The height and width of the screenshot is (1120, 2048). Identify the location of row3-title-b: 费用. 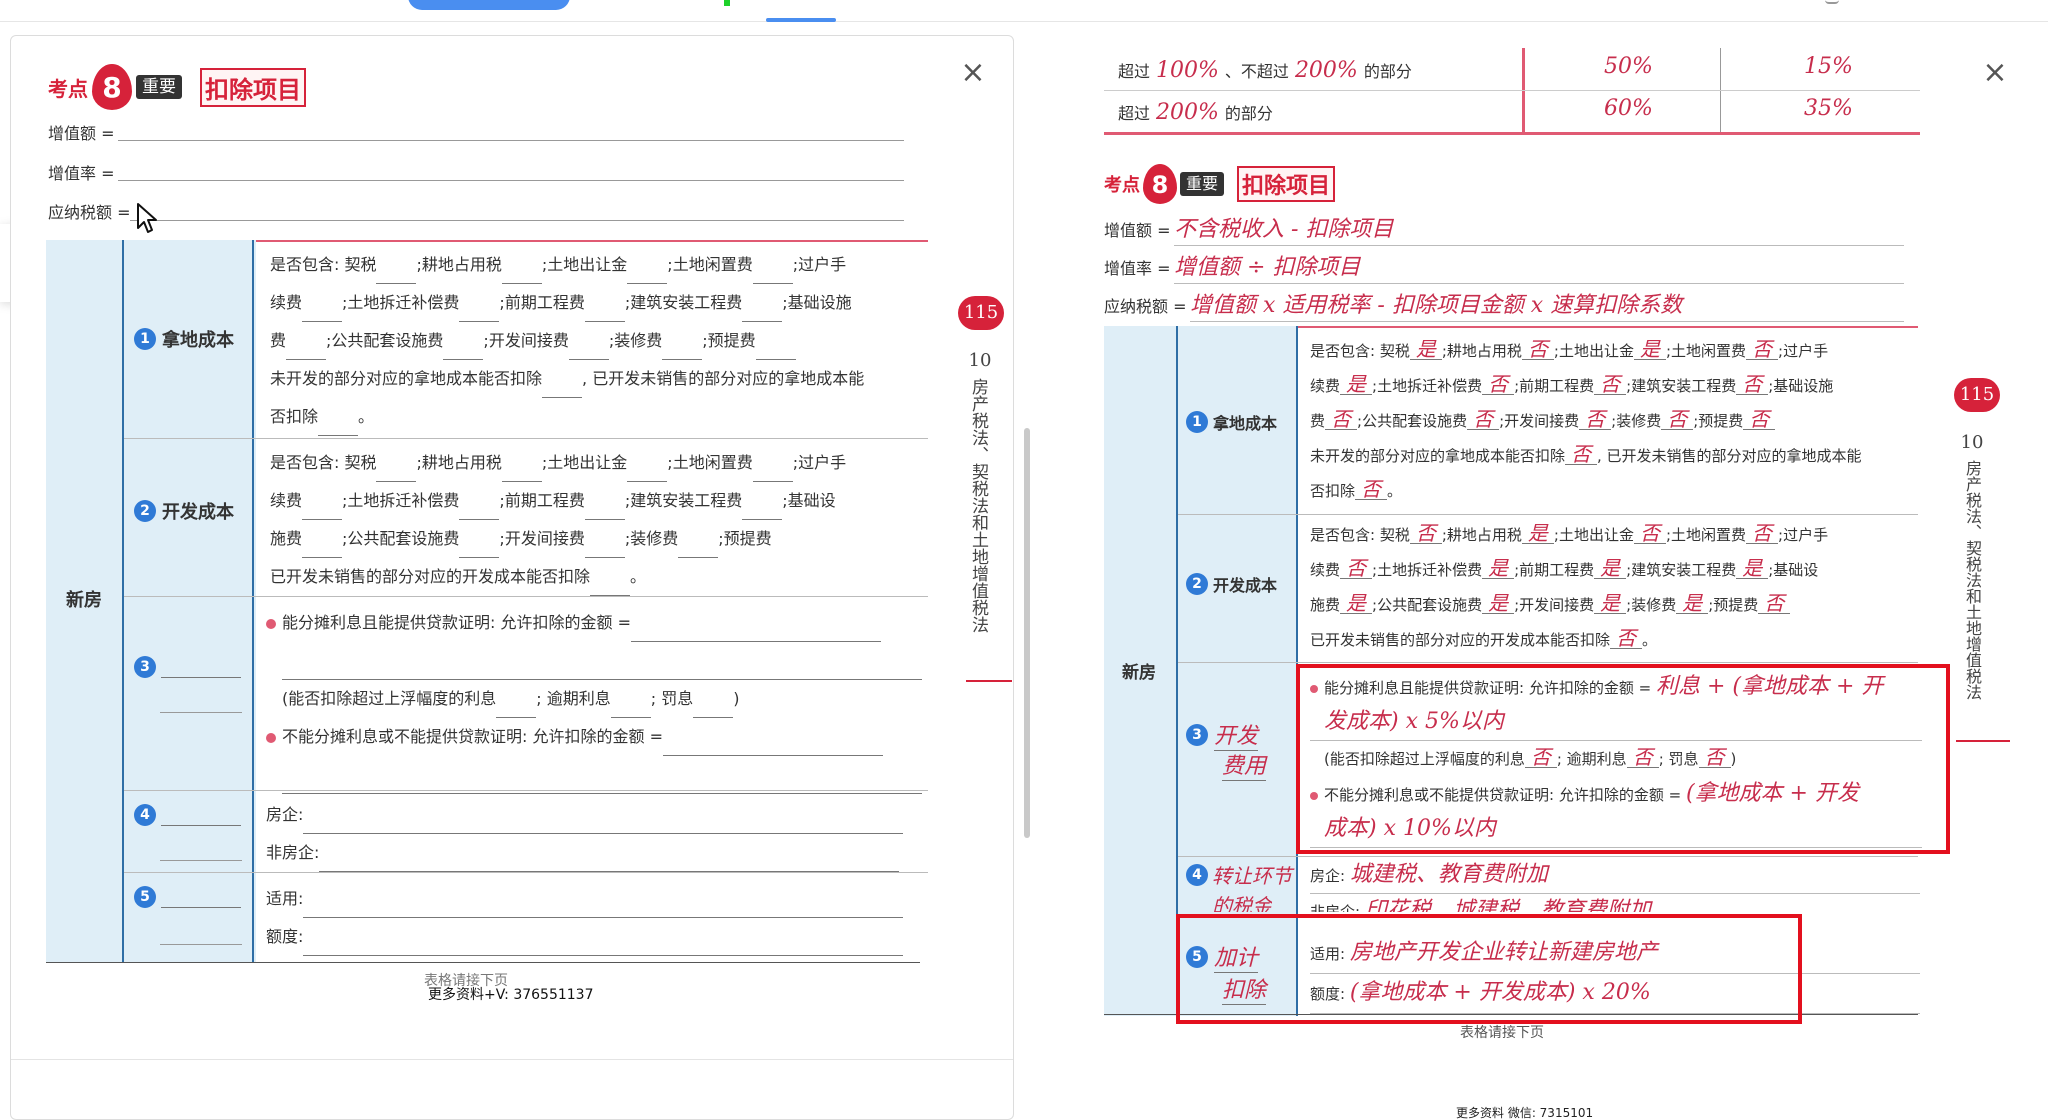
(1244, 764).